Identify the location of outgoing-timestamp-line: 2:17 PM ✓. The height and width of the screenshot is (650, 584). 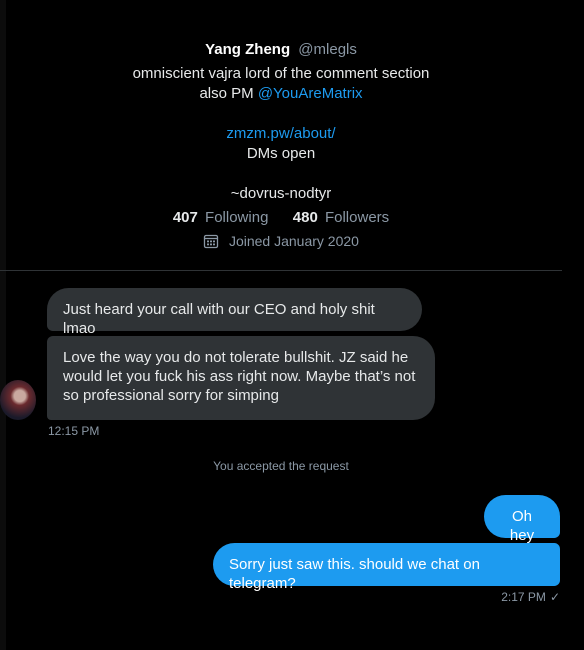
(530, 597).